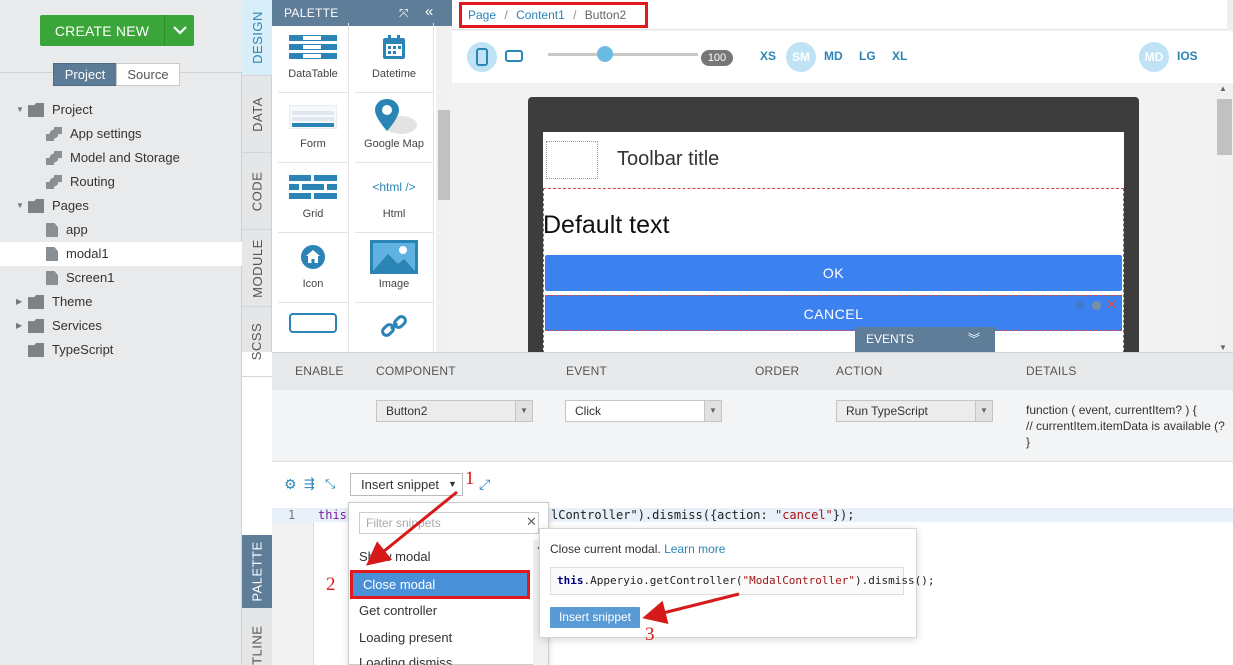  Describe the element at coordinates (650, 634) in the screenshot. I see `annotation-number-3: 3` at that location.